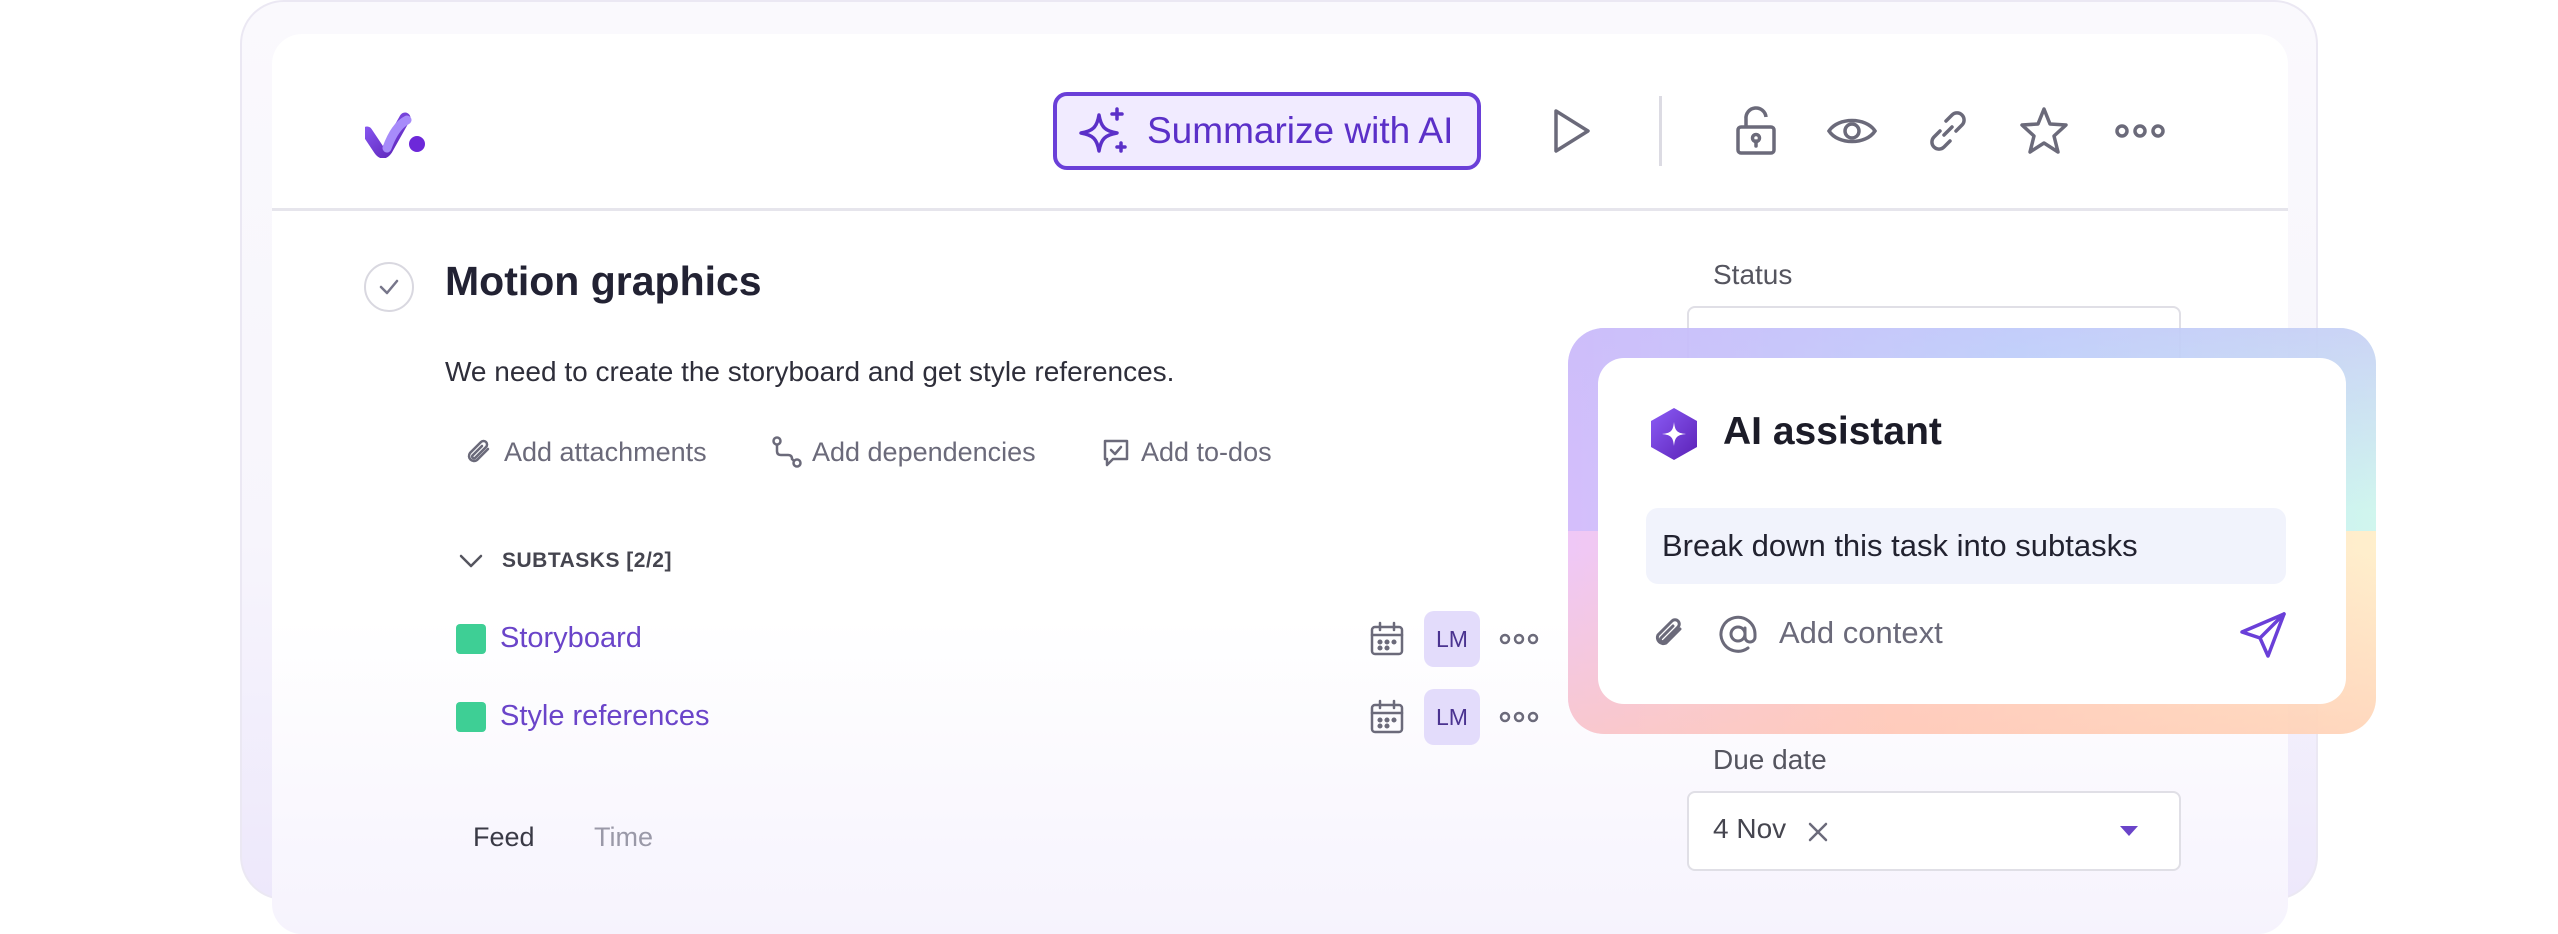  I want to click on ai-prompt-input: Break down this task into subtasks, so click(1966, 546).